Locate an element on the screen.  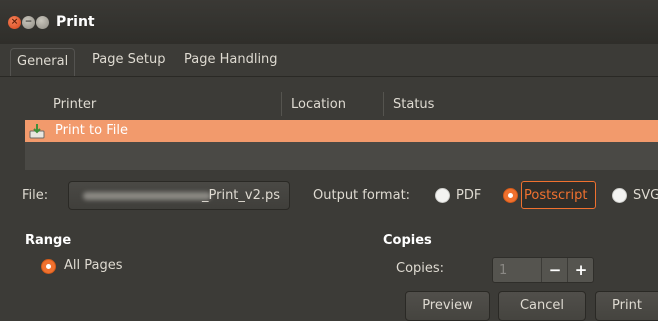
copies-heading: Copies is located at coordinates (407, 240).